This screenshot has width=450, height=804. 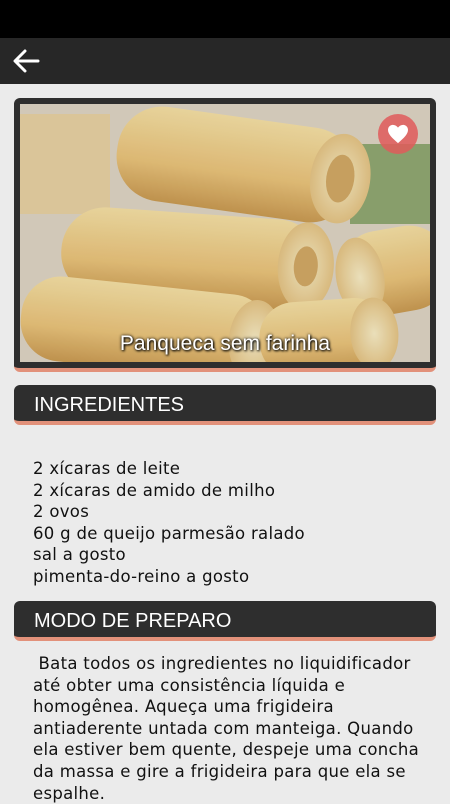 What do you see at coordinates (225, 405) in the screenshot?
I see `ingredients-header: INGREDIENTES` at bounding box center [225, 405].